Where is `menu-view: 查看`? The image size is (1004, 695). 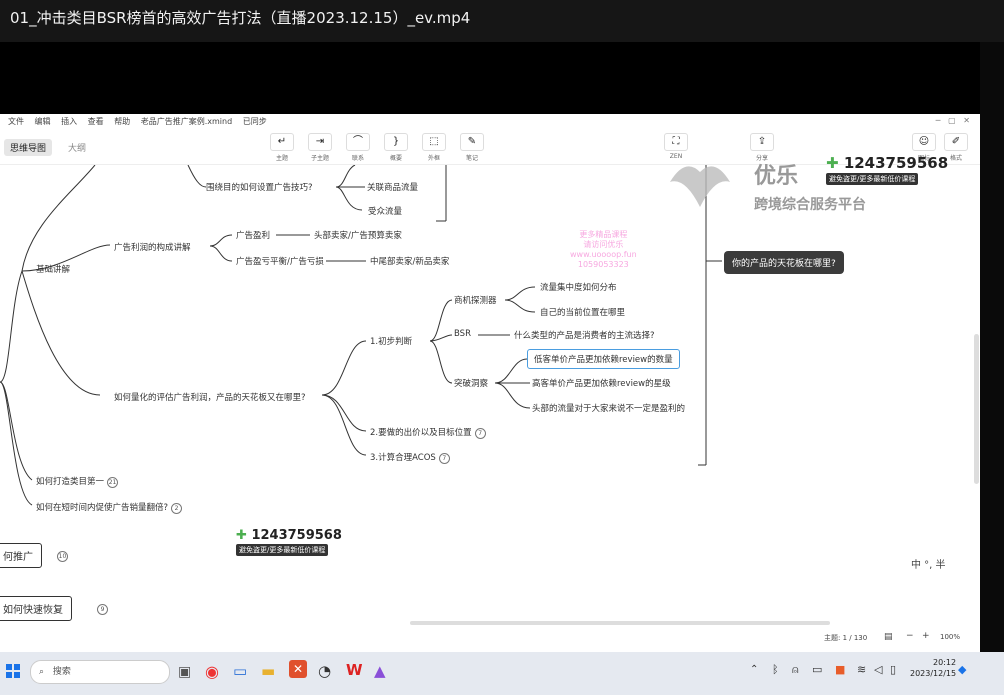
menu-view: 查看 is located at coordinates (96, 122).